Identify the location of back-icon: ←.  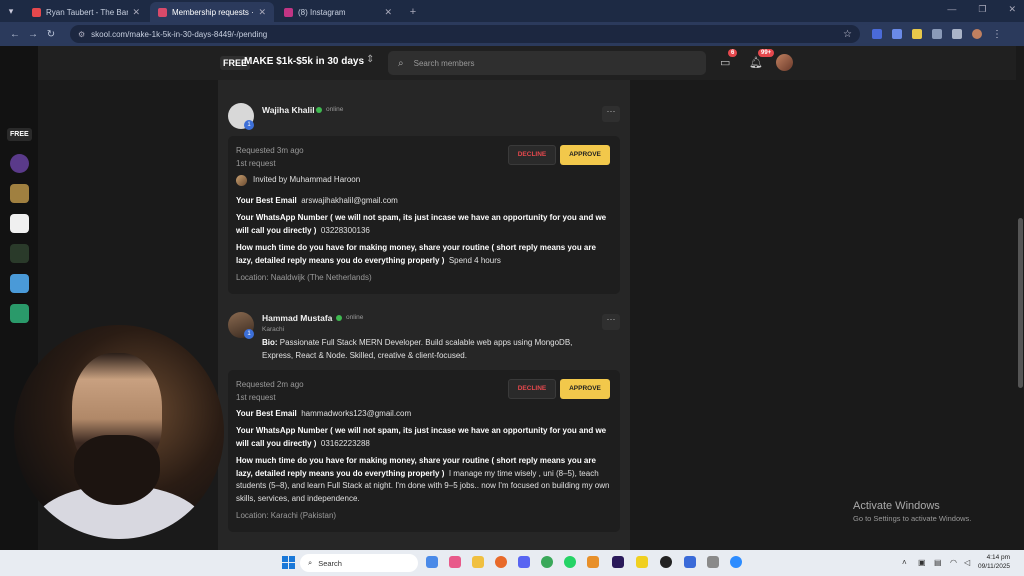
(15, 34).